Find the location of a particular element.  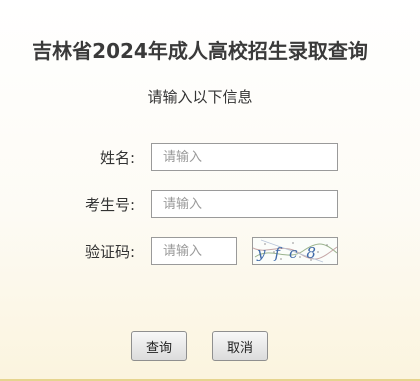

name-row: 姓名: is located at coordinates (210, 157).